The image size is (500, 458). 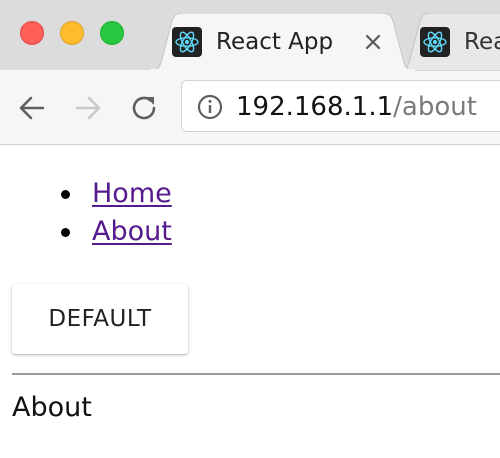 I want to click on page-heading: About, so click(x=52, y=407).